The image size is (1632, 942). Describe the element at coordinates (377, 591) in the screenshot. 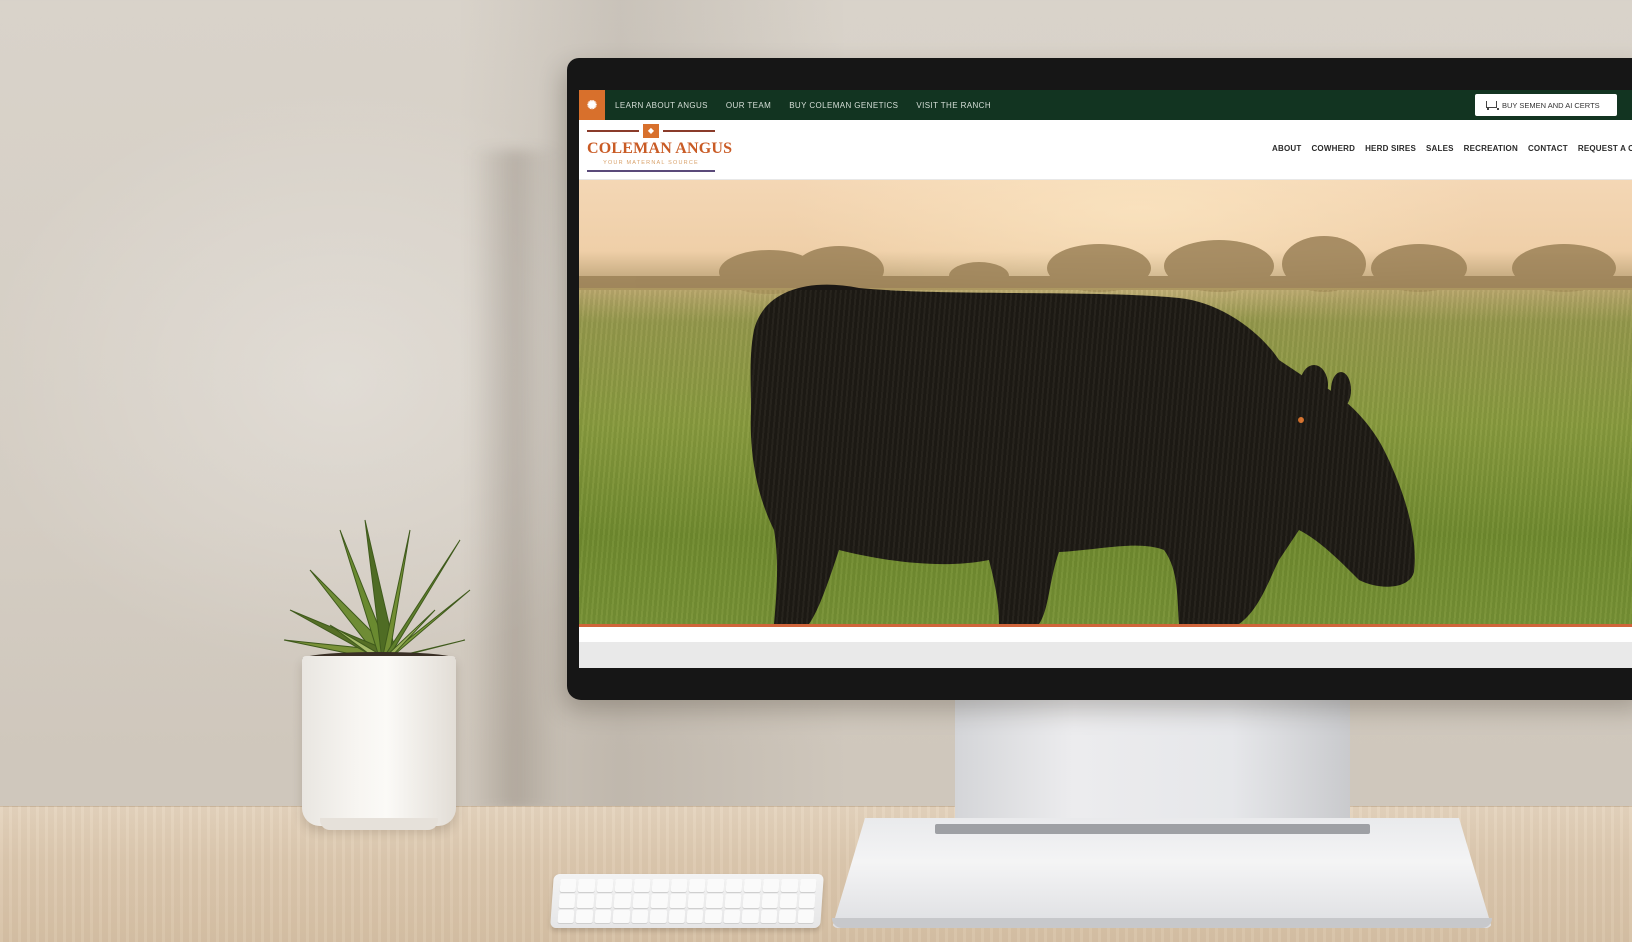

I see `succulent-plant` at that location.